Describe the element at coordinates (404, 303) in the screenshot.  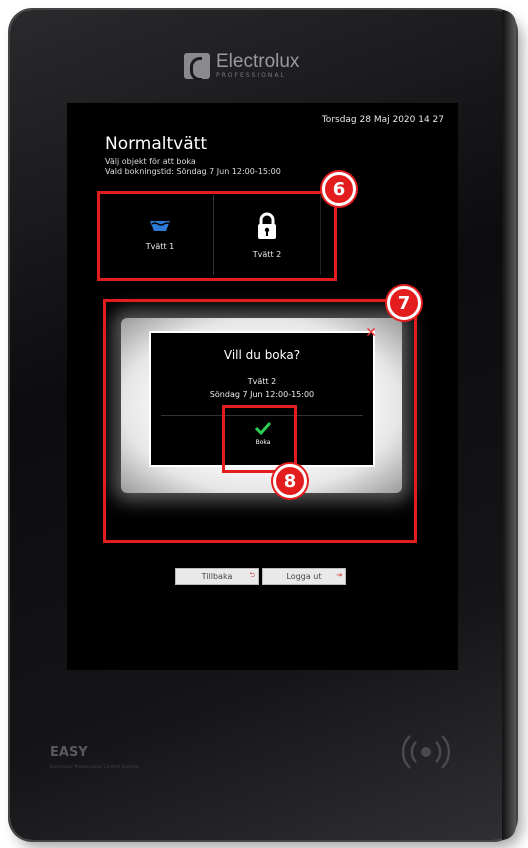
I see `step-marker-7: 7` at that location.